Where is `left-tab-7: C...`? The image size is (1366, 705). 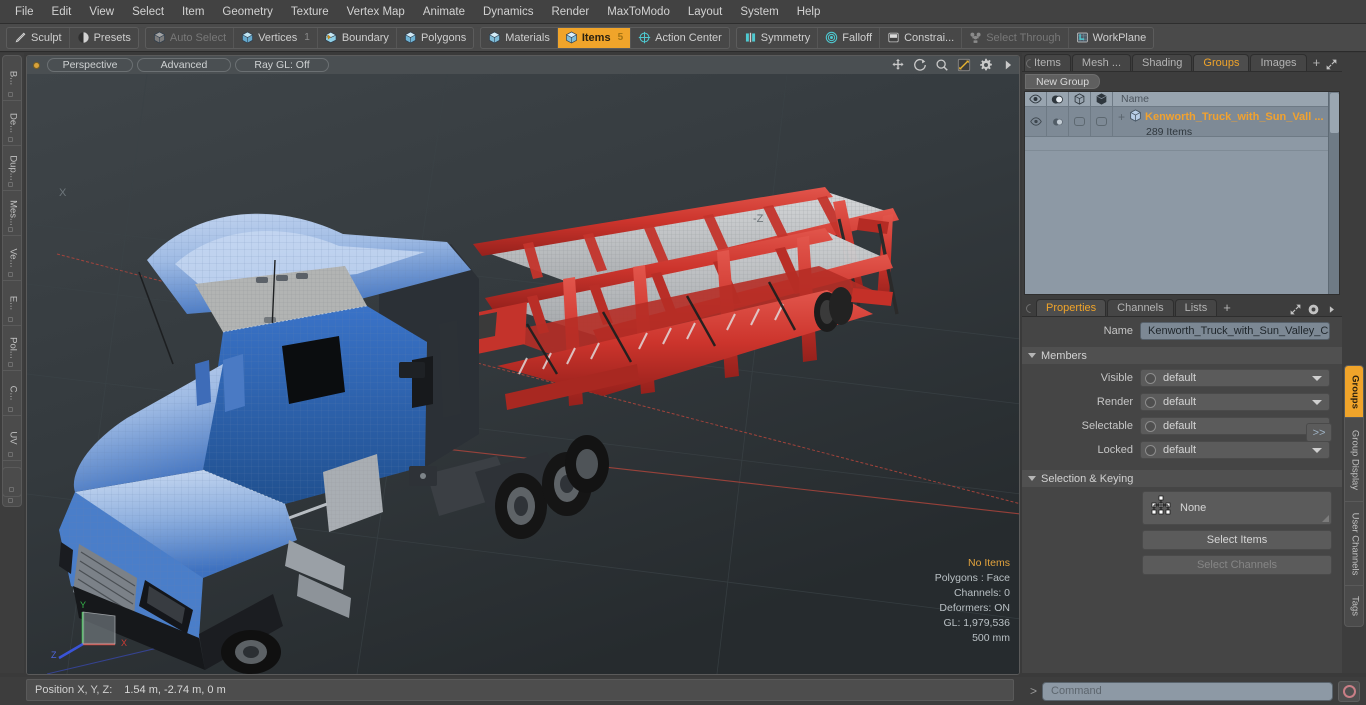
left-tab-7: C... is located at coordinates (12, 393).